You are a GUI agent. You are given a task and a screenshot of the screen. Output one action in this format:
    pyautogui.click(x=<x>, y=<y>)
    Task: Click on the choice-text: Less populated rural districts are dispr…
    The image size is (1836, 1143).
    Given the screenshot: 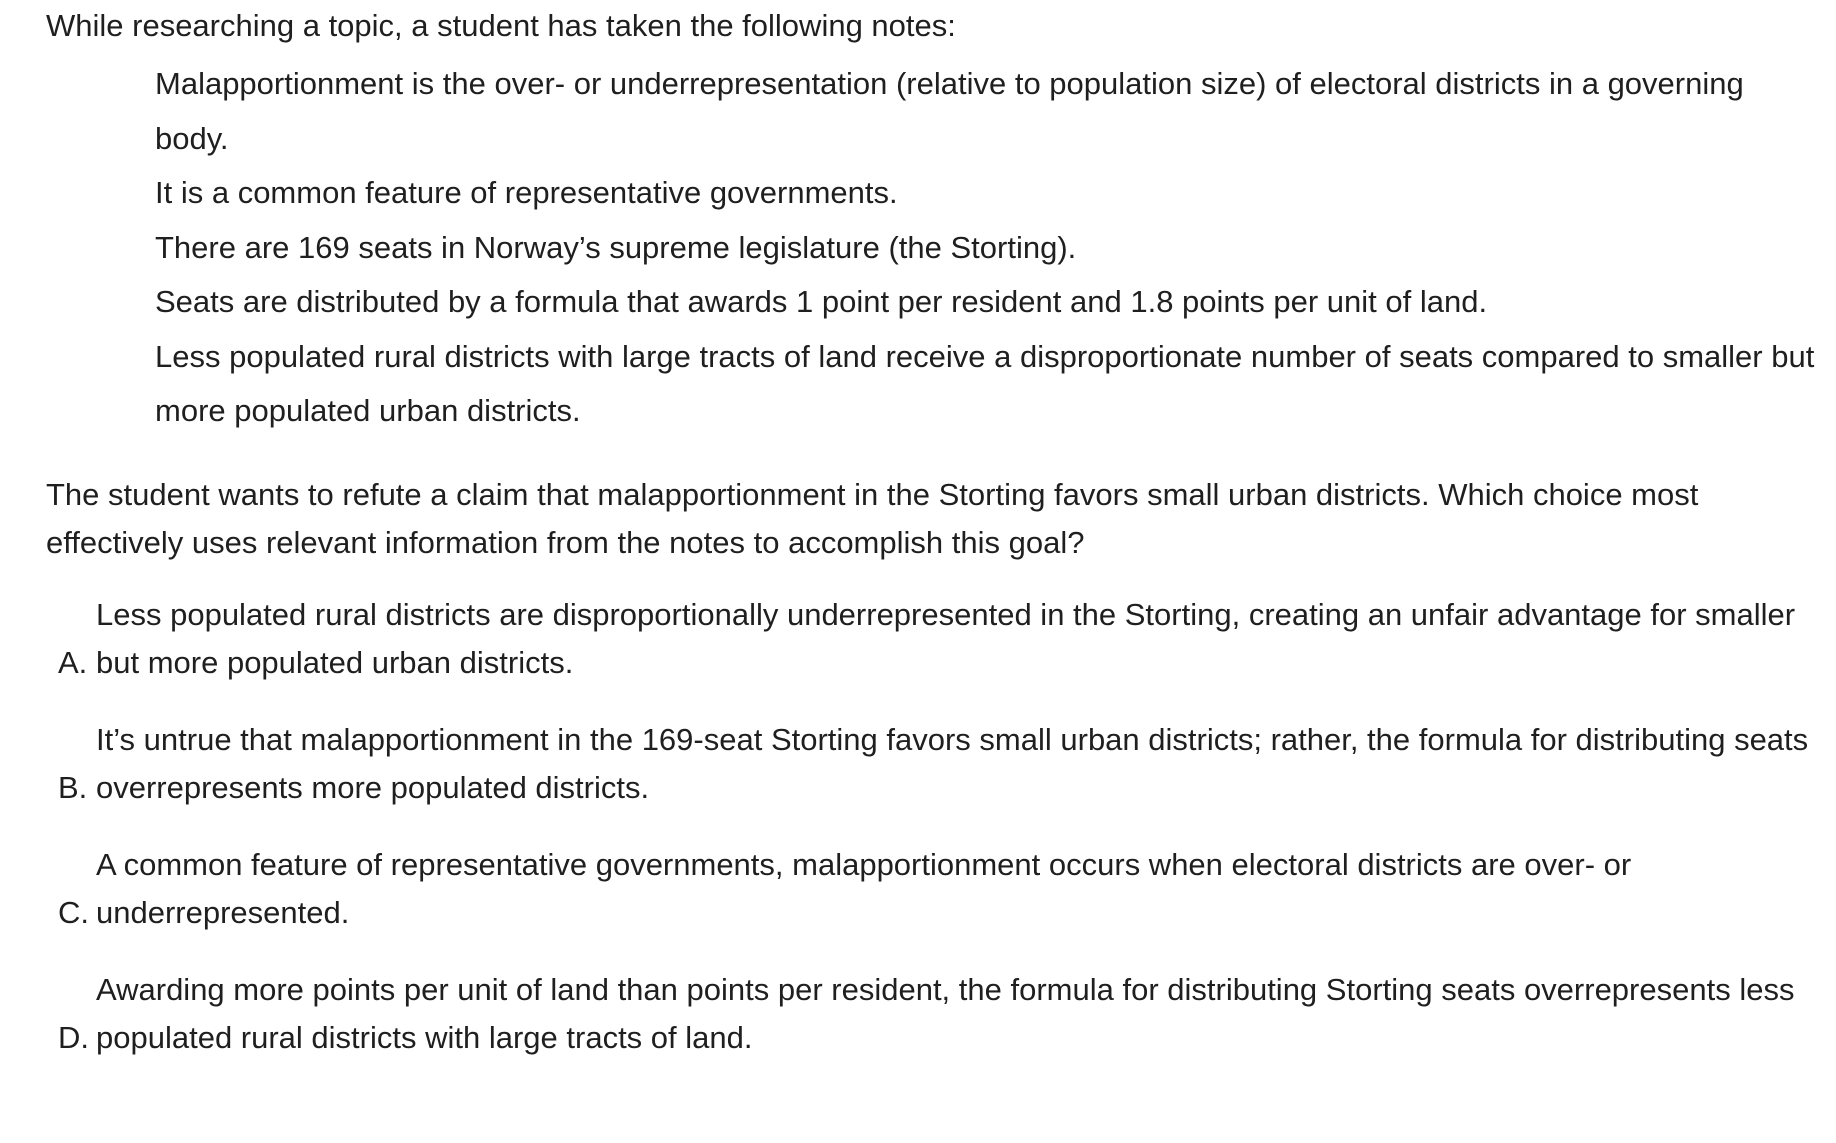 What is the action you would take?
    pyautogui.click(x=946, y=638)
    